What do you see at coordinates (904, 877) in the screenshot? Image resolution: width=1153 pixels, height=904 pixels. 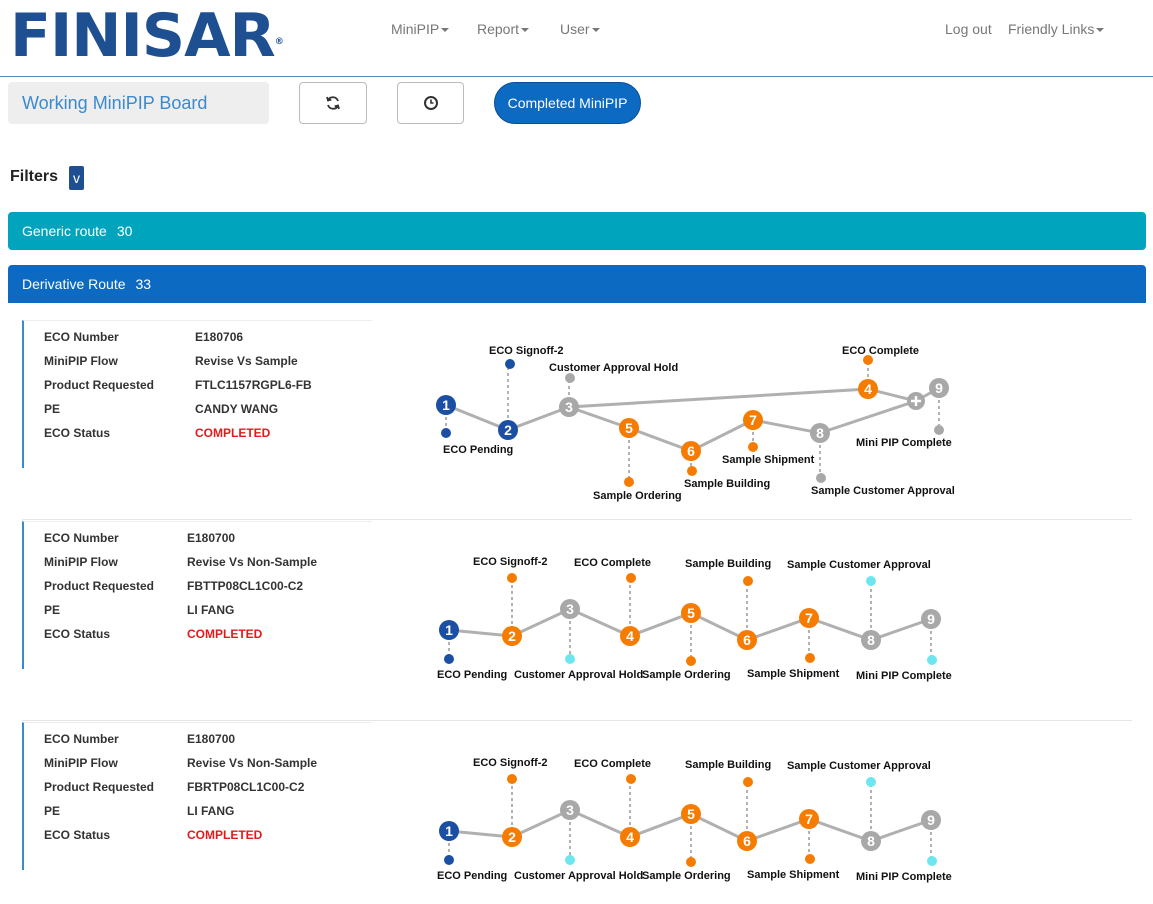 I see `step-label: Mini PIP Complete` at bounding box center [904, 877].